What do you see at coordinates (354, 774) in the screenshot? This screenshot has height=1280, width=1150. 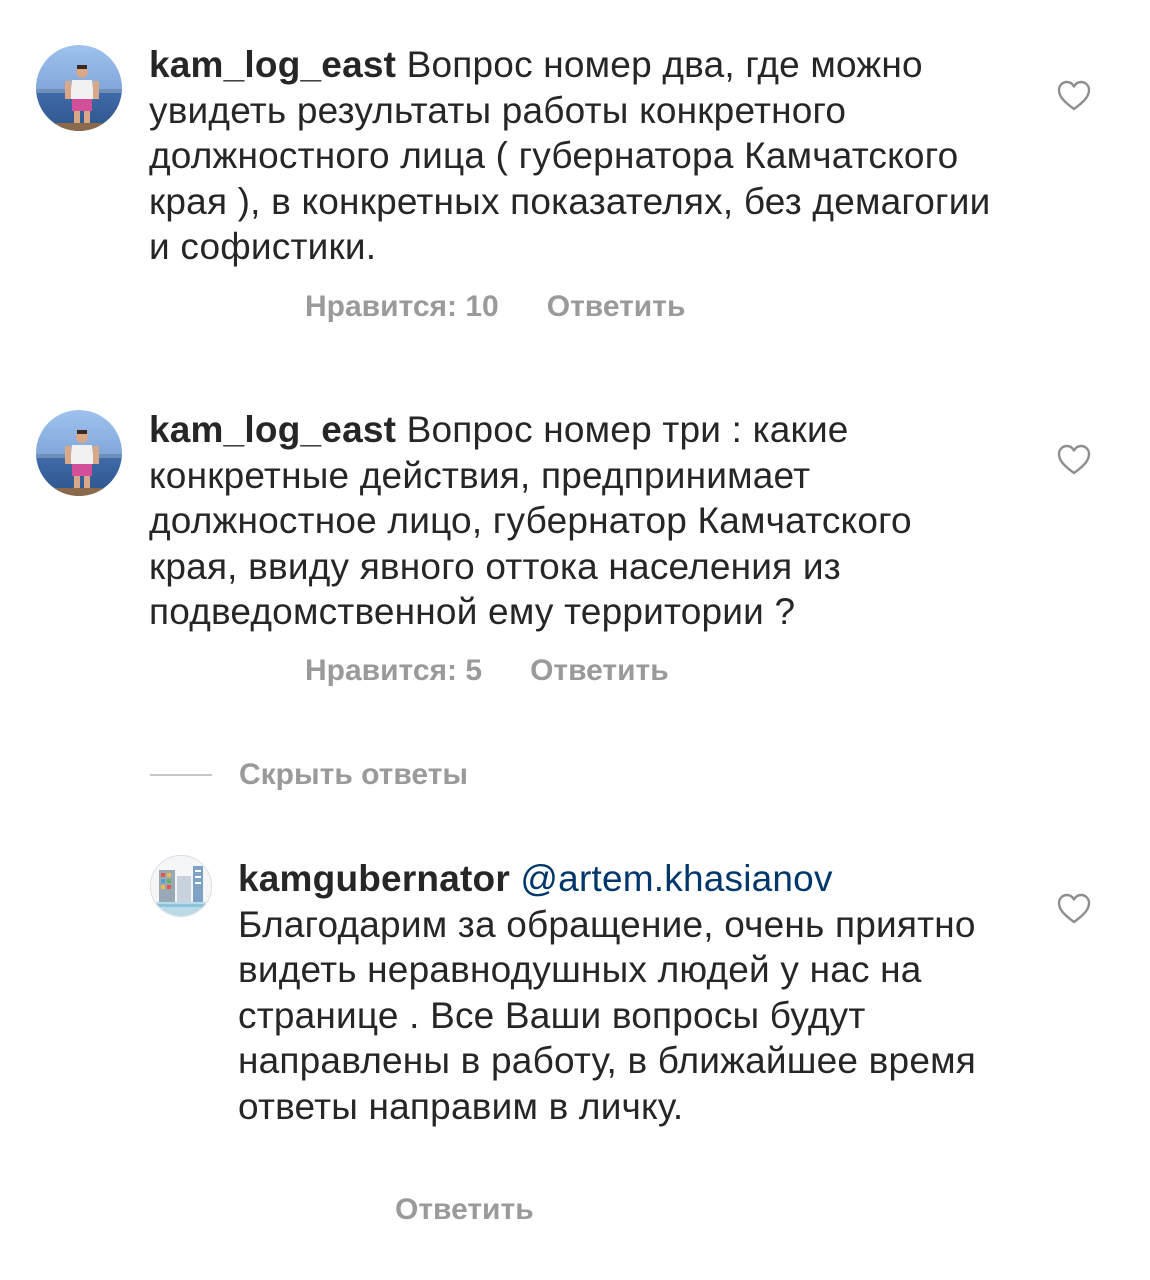 I see `hide-replies-label: Скрыть ответы` at bounding box center [354, 774].